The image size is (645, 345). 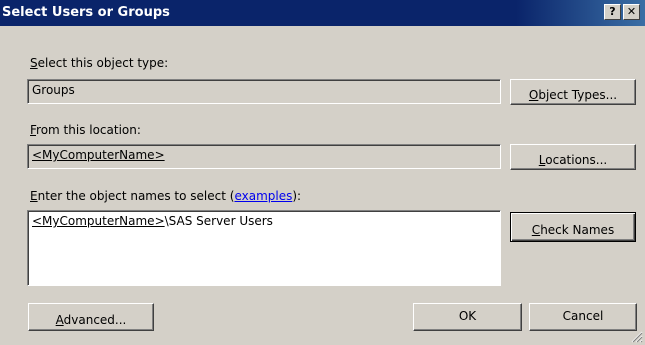 What do you see at coordinates (85, 130) in the screenshot?
I see `location-label: From this location:` at bounding box center [85, 130].